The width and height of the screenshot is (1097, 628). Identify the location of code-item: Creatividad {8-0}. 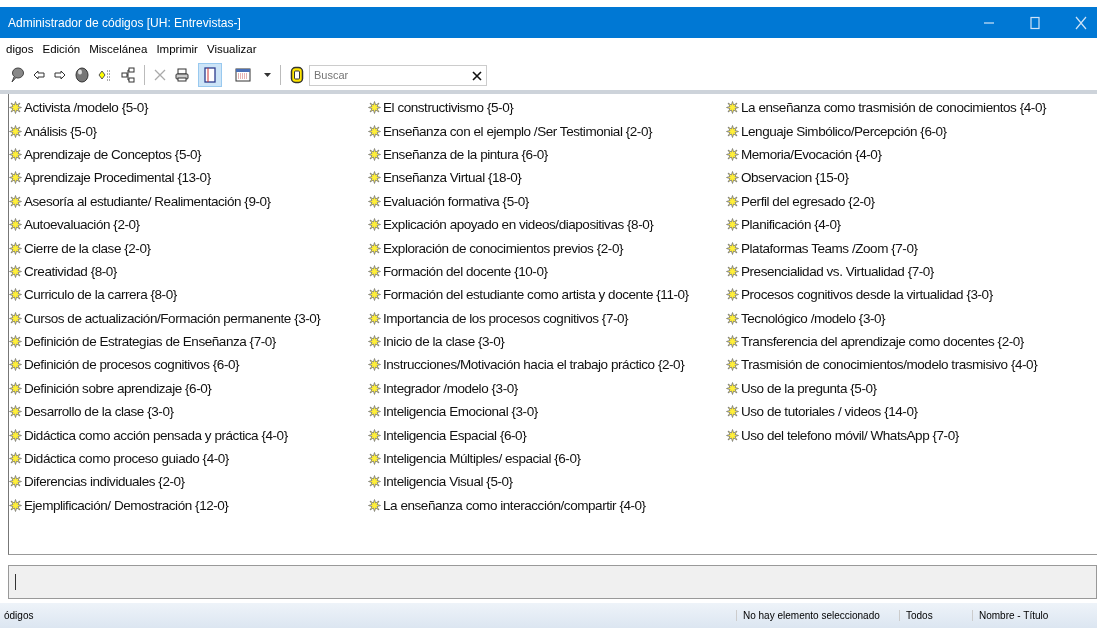
(188, 271).